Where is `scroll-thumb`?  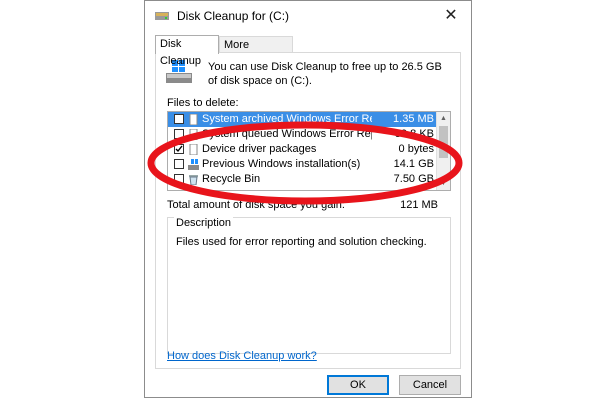
scroll-thumb is located at coordinates (443, 142).